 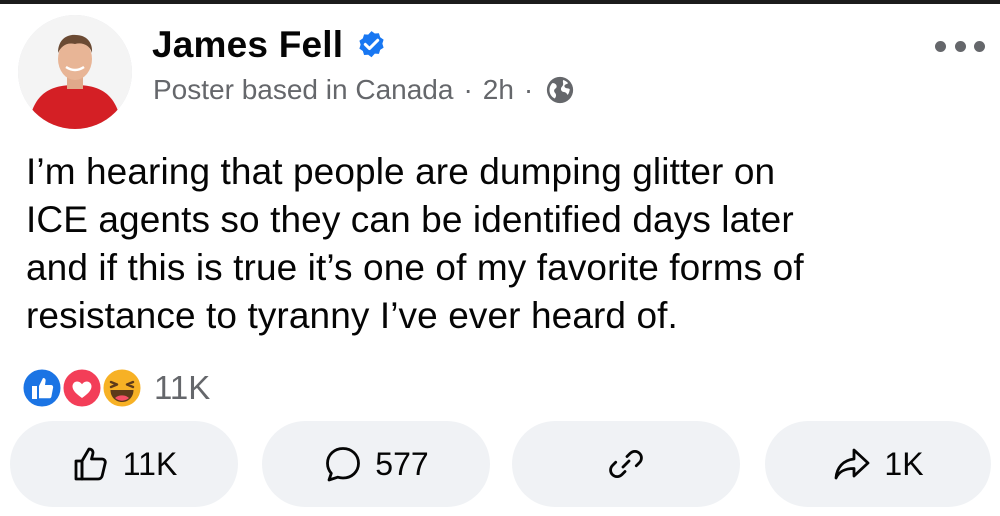 I want to click on post-meta: Poster based in Canada · 2h ·, so click(x=364, y=90).